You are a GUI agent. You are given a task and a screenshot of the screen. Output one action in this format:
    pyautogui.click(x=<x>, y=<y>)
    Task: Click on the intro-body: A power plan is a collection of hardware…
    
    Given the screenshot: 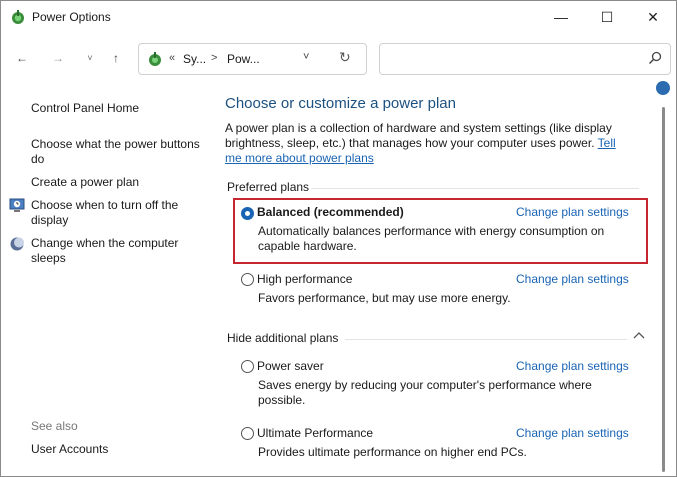 What is the action you would take?
    pyautogui.click(x=418, y=135)
    